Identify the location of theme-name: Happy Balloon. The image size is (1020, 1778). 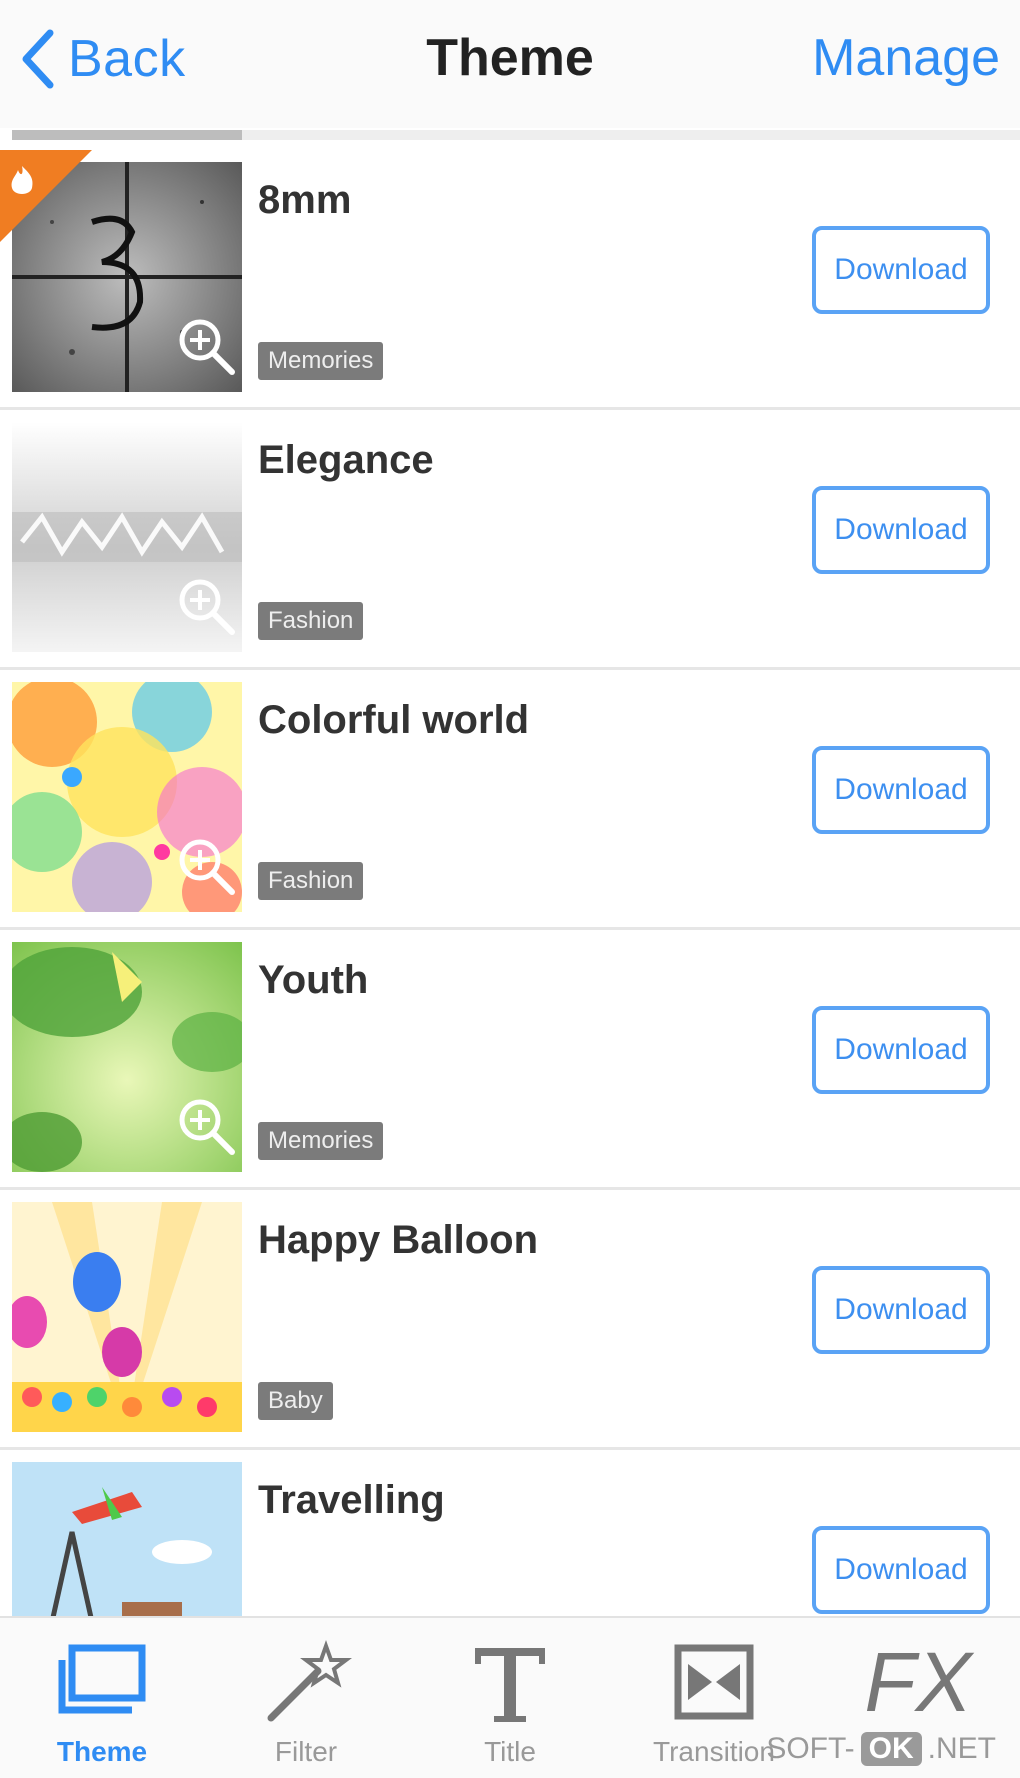
(398, 1240).